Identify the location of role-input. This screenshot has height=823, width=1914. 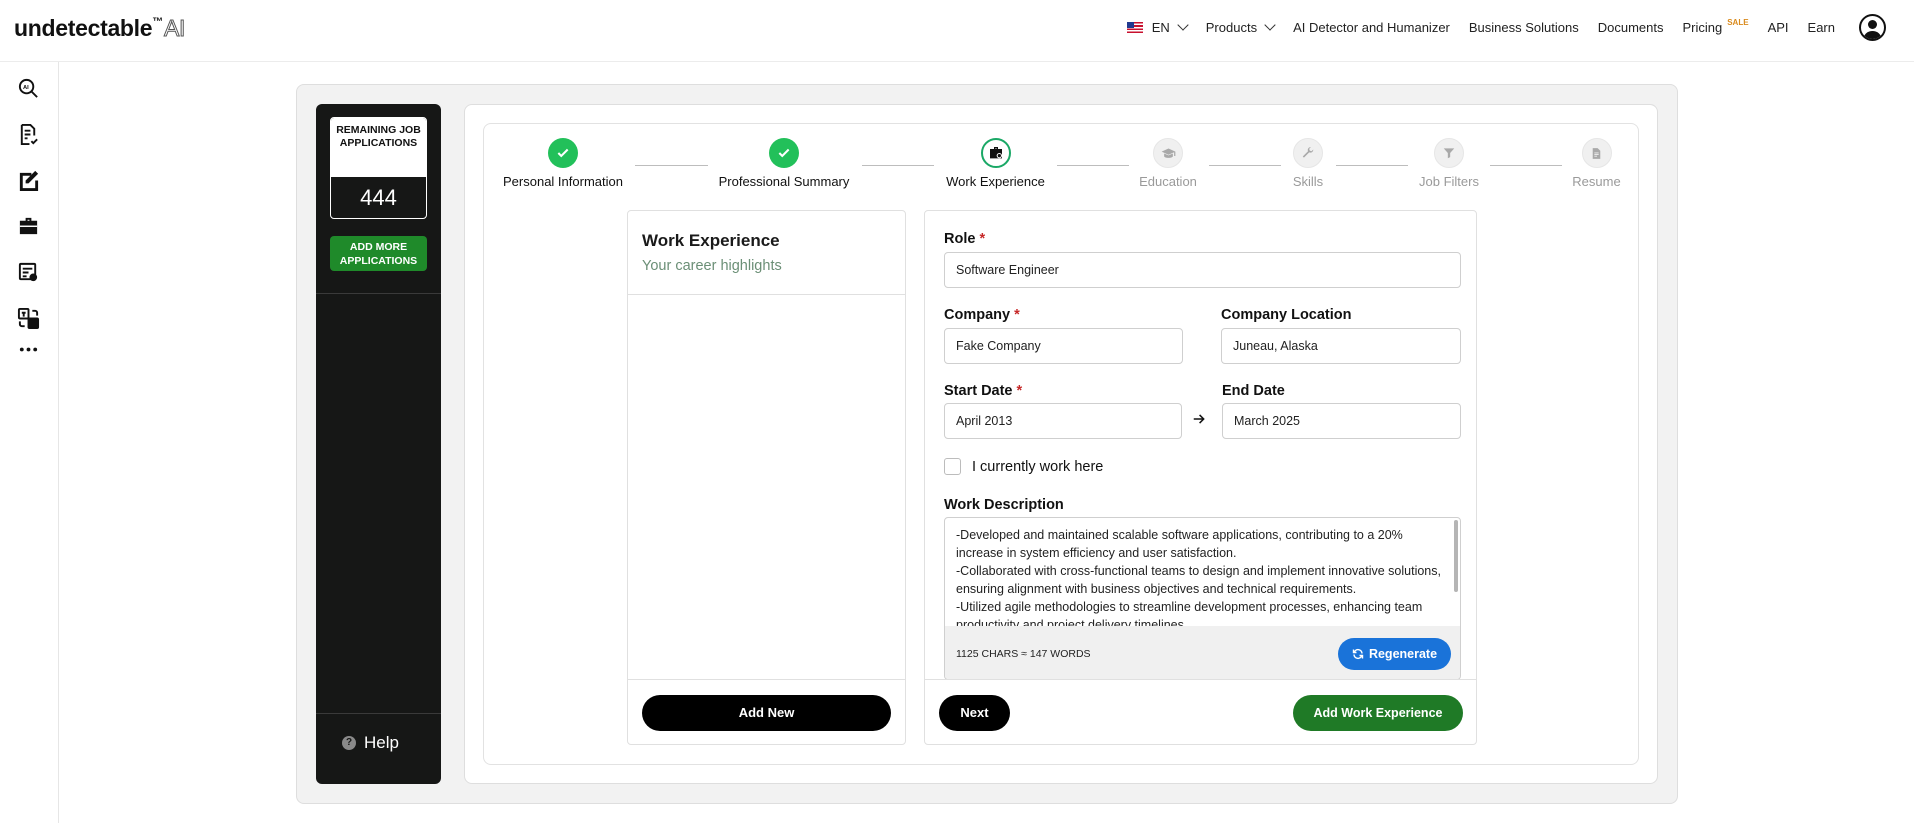
(1202, 270).